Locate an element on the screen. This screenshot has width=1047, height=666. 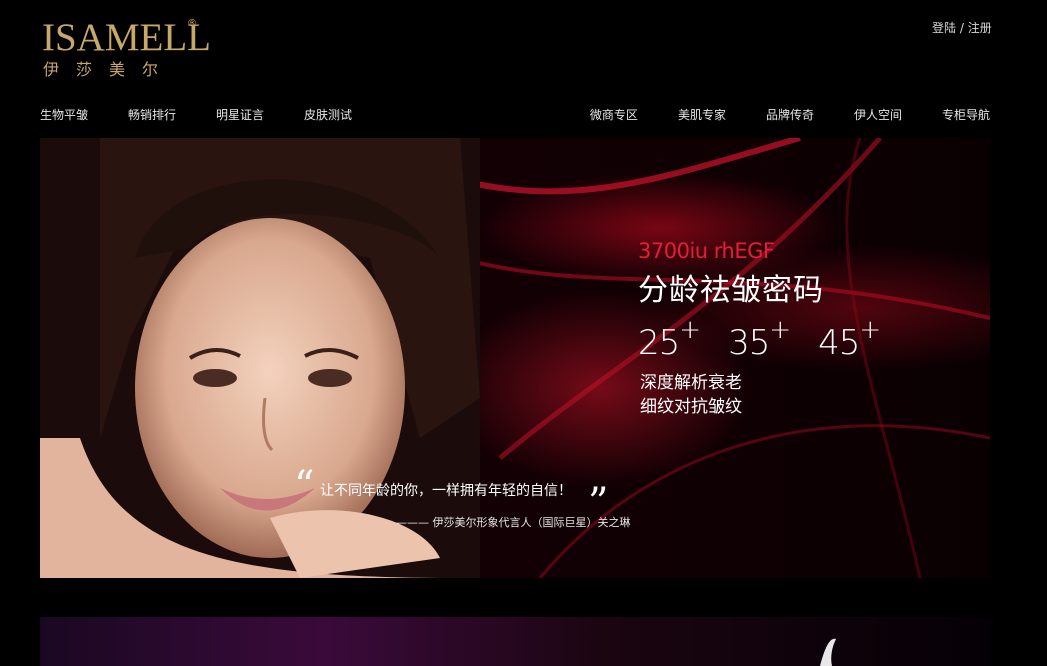
main-nav-right: 微商专区 美肌专家 品牌传奇 伊人空间 专柜导航 is located at coordinates (770, 114).